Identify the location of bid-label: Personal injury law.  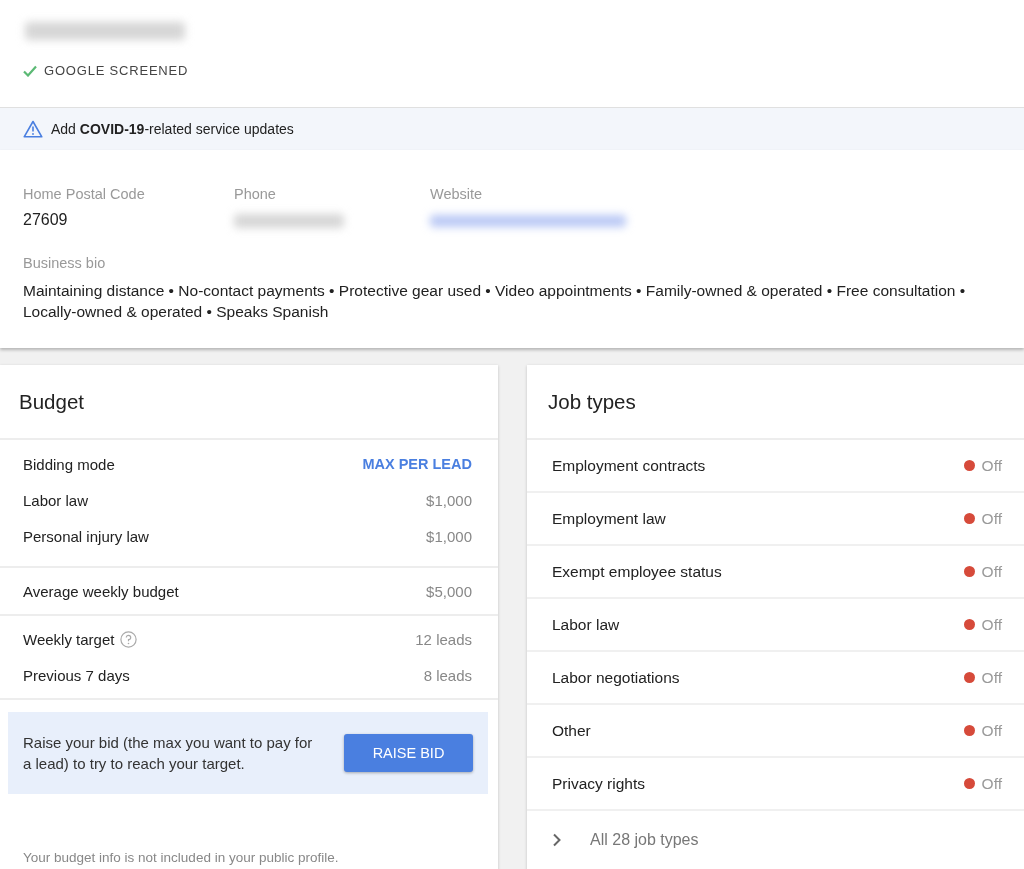
(86, 536).